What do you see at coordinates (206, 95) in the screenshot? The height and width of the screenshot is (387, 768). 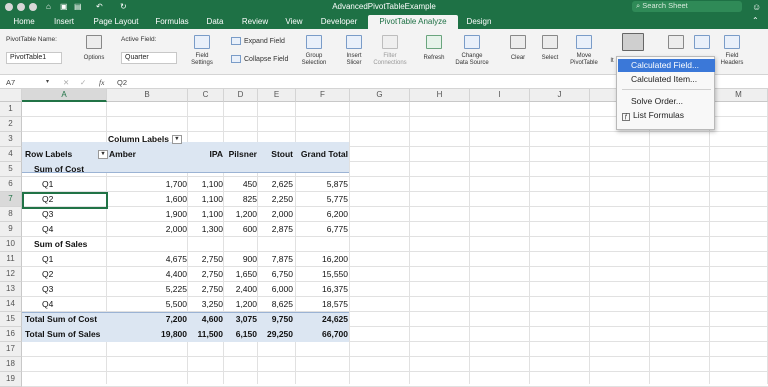 I see `column-header-c: C` at bounding box center [206, 95].